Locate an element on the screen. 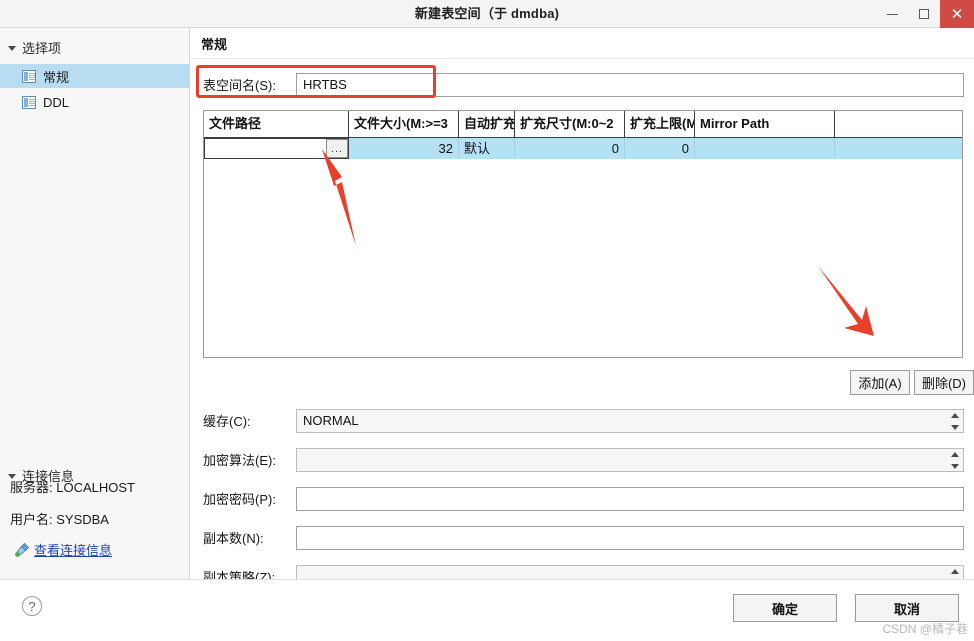 This screenshot has width=974, height=641. window-title: 新建表空间（于 dmdba) is located at coordinates (487, 13).